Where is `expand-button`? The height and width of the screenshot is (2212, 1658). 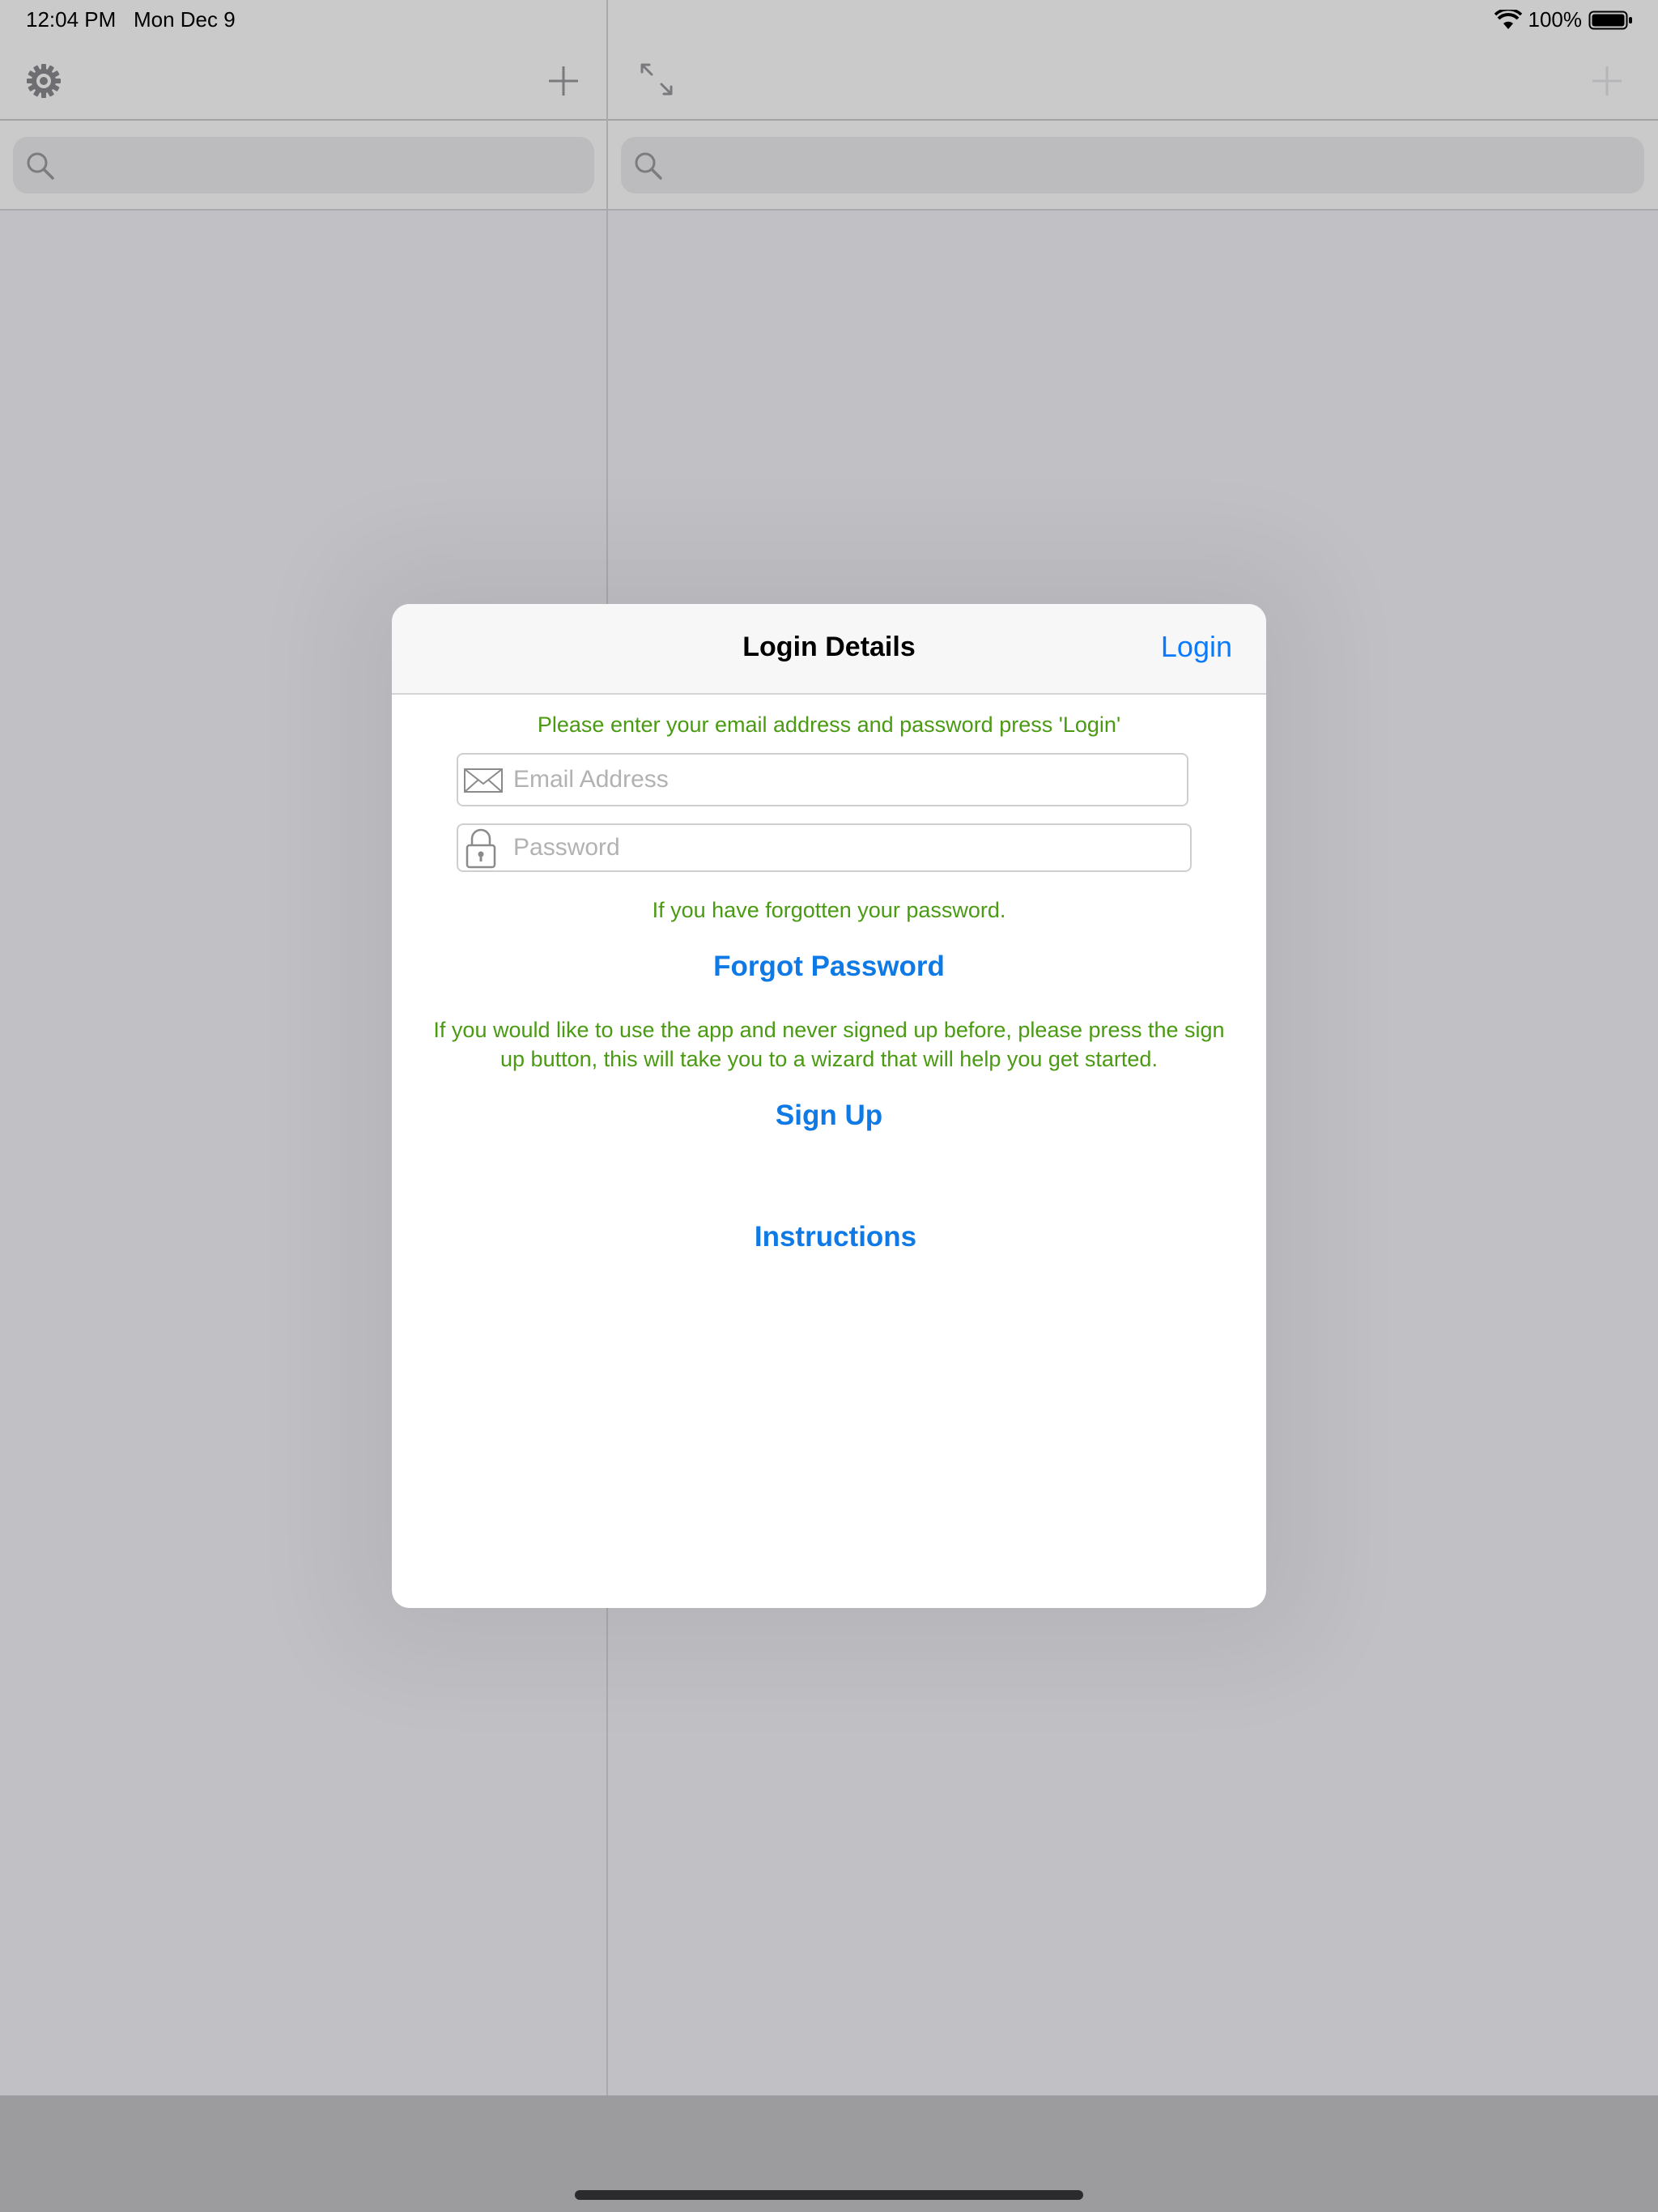 expand-button is located at coordinates (657, 79).